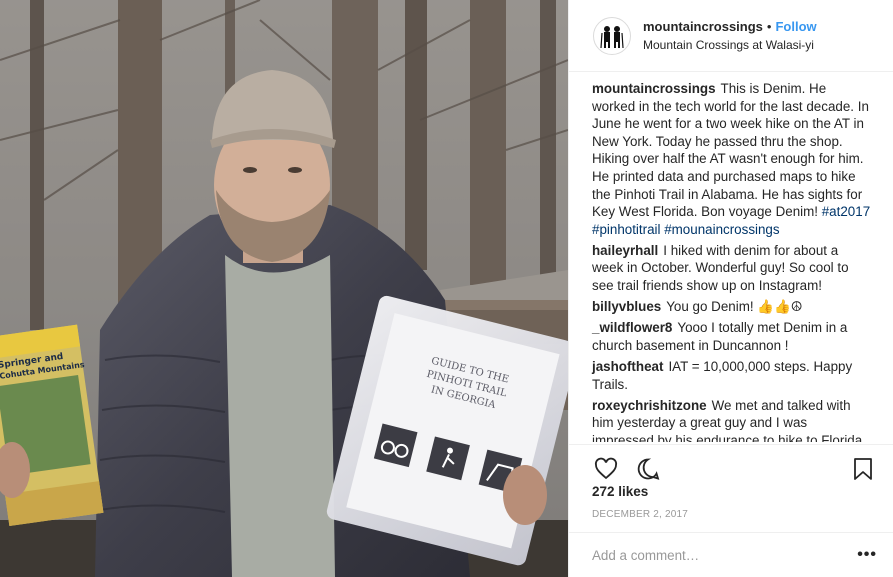 This screenshot has height=577, width=893. I want to click on comment-username: _wildflower8, so click(632, 327).